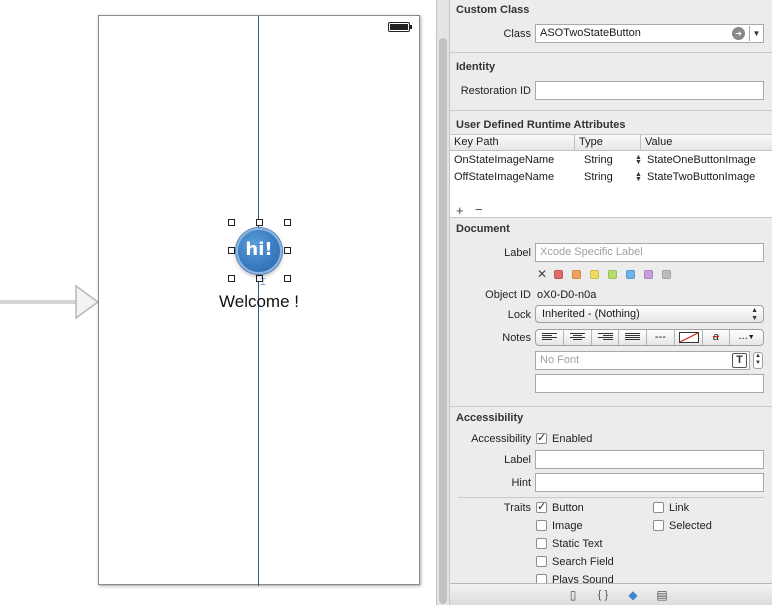 The image size is (772, 605). Describe the element at coordinates (493, 10) in the screenshot. I see `custom-class-title: Custom Class` at that location.